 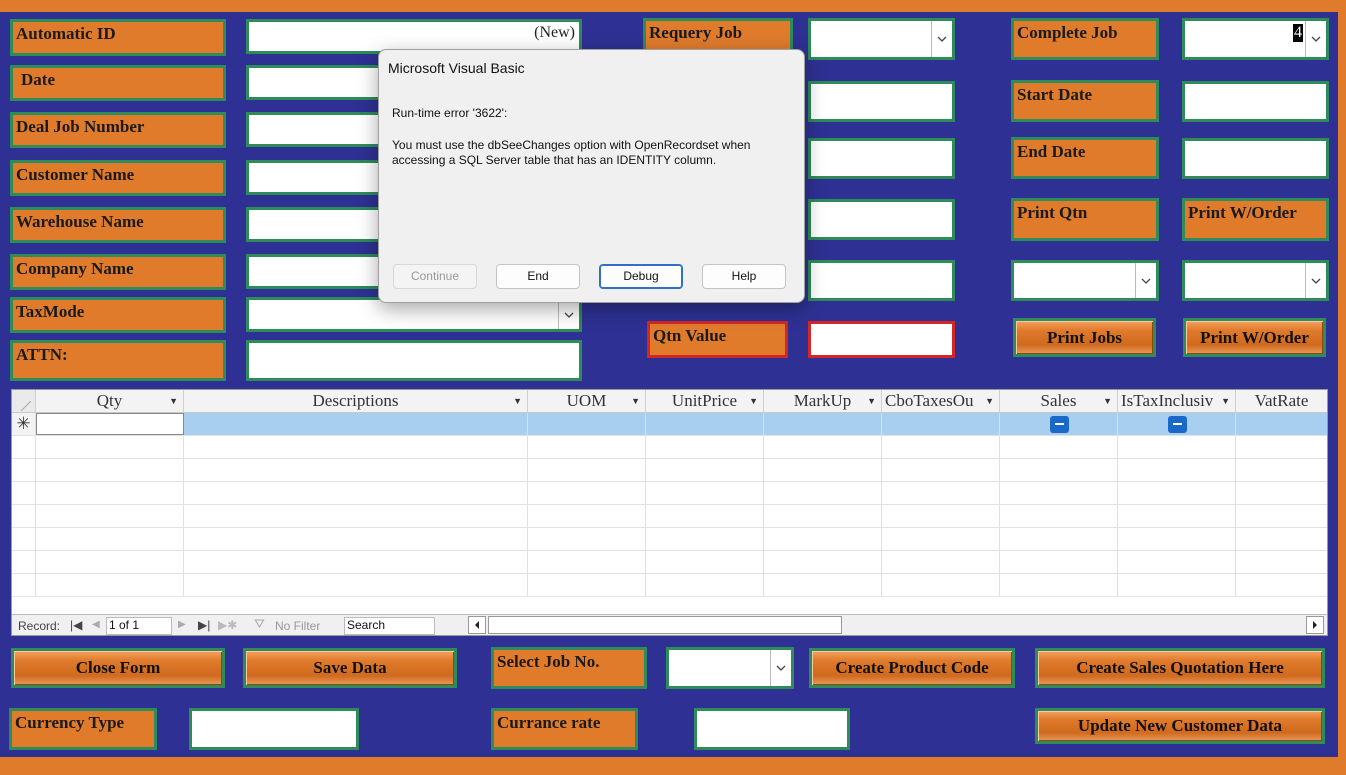 What do you see at coordinates (182, 624) in the screenshot?
I see `next-record-icon: ▶` at bounding box center [182, 624].